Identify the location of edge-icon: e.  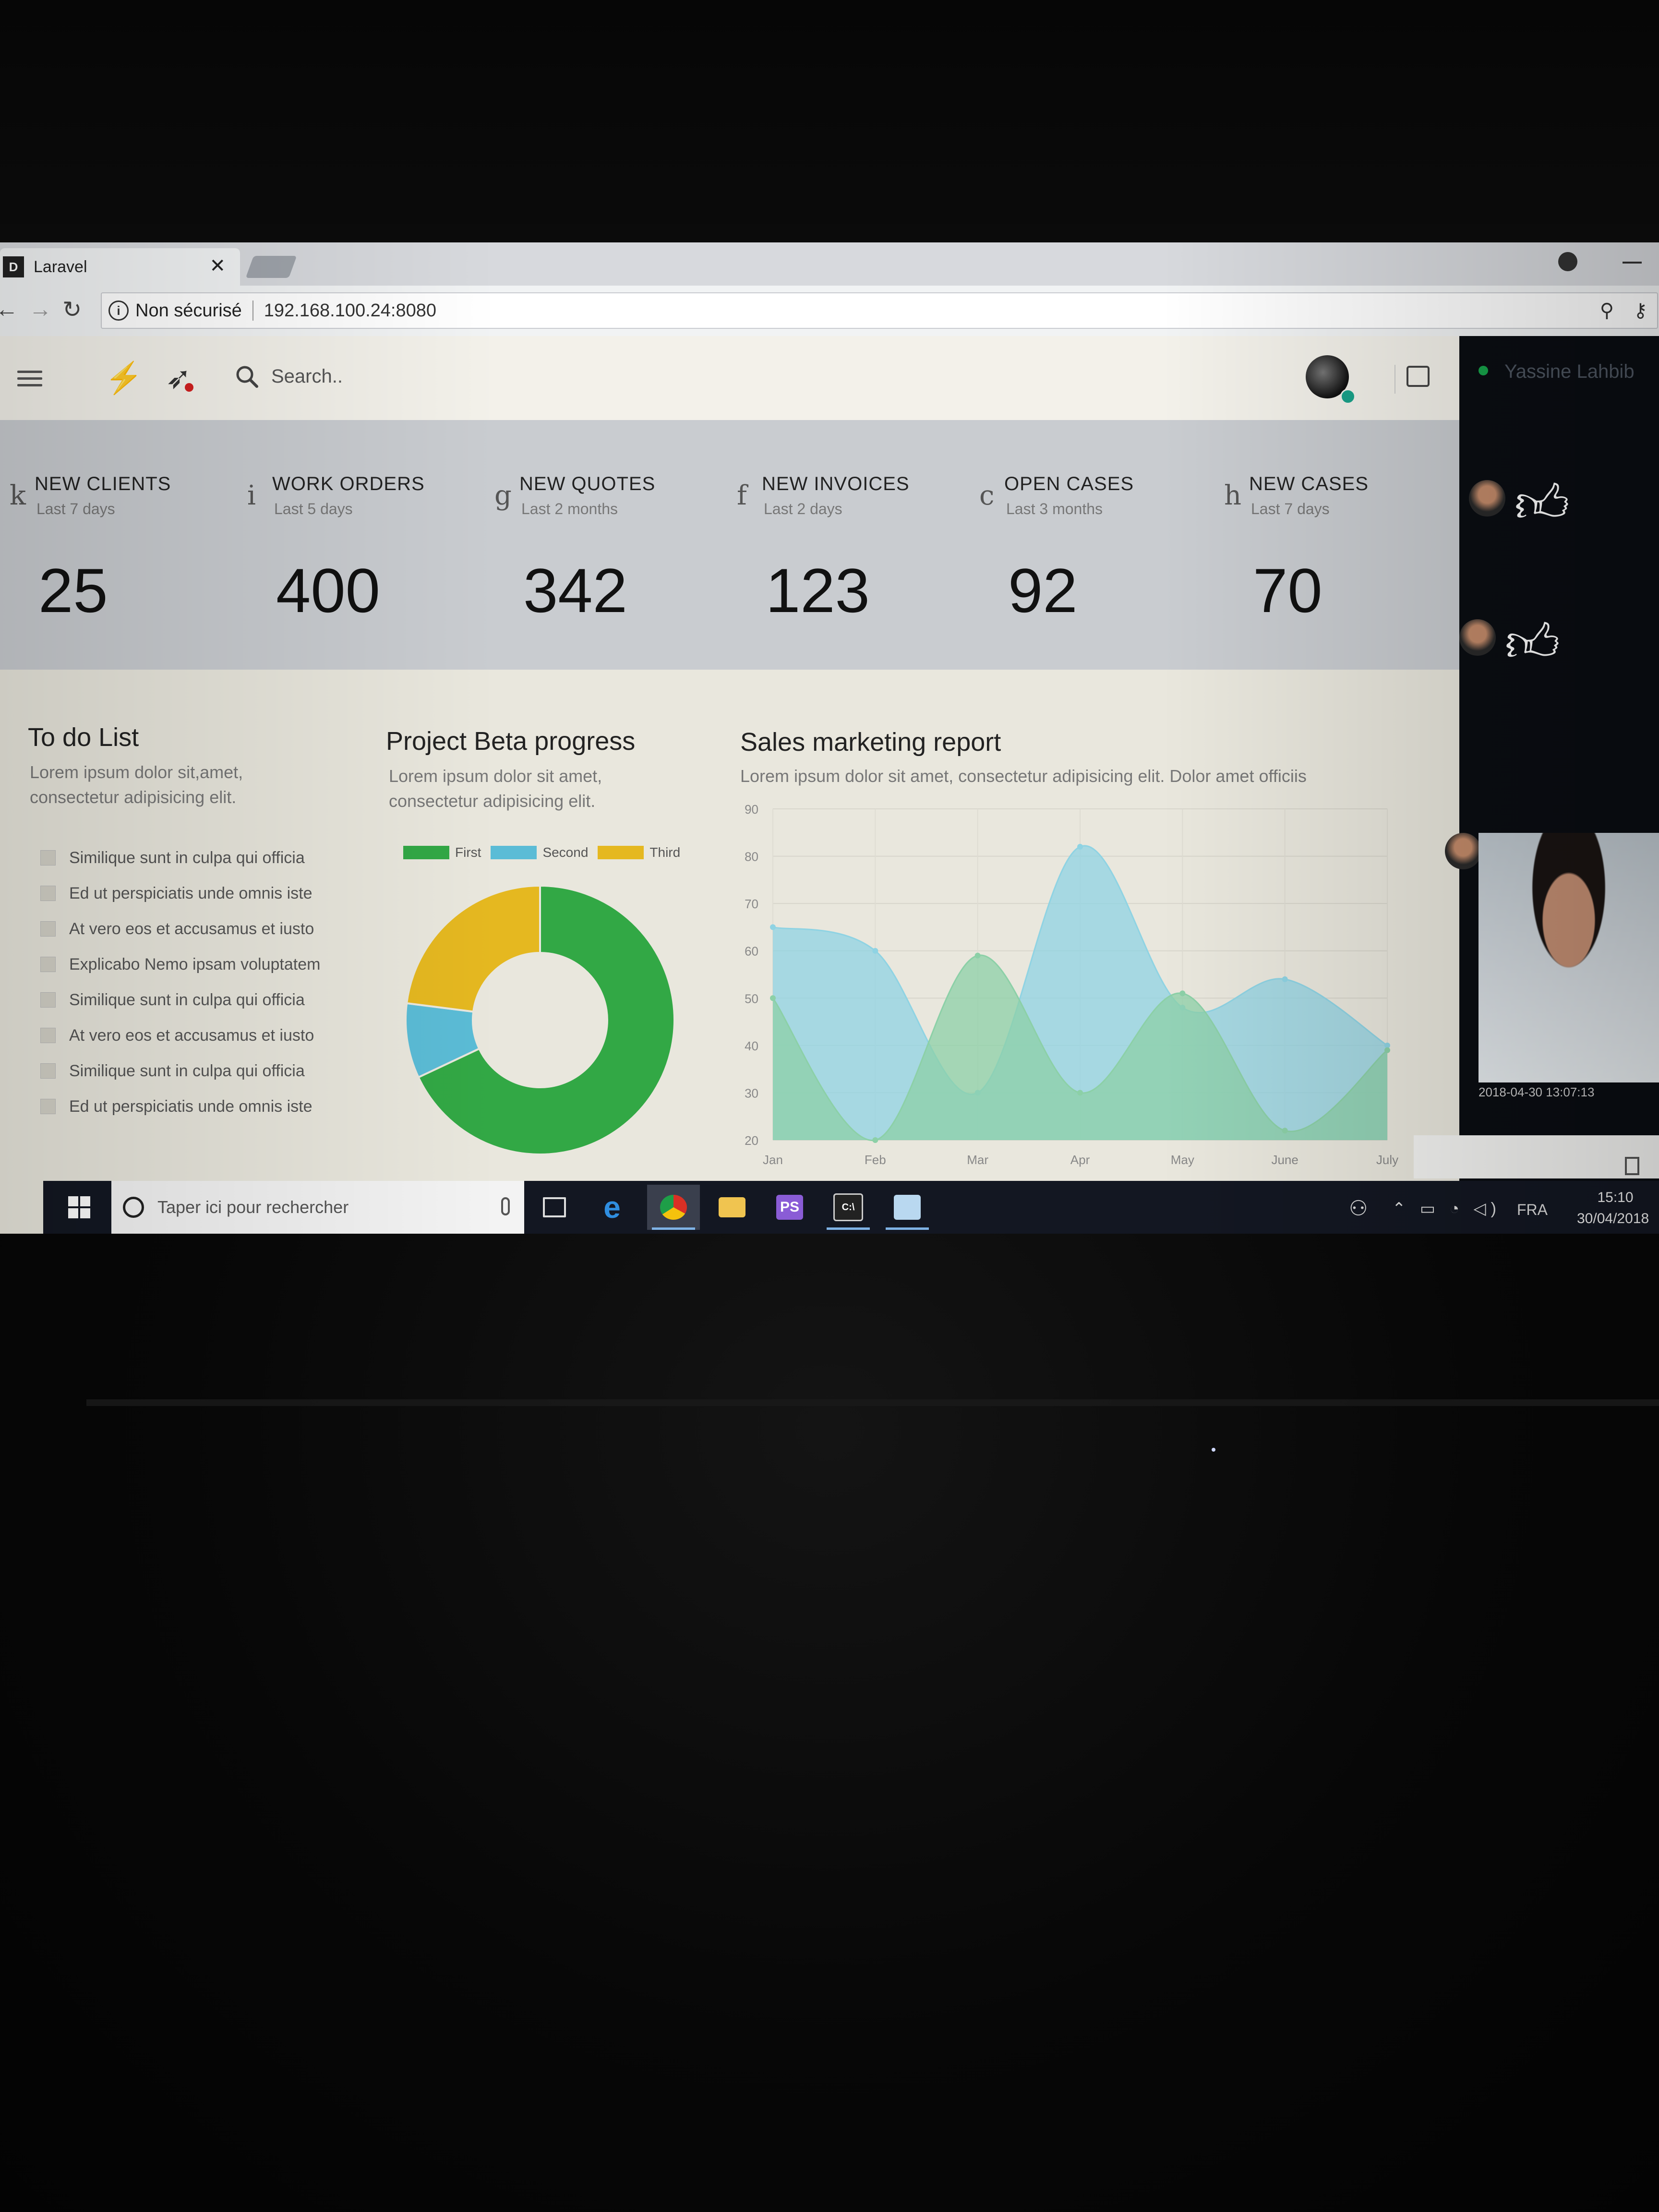
(612, 1207).